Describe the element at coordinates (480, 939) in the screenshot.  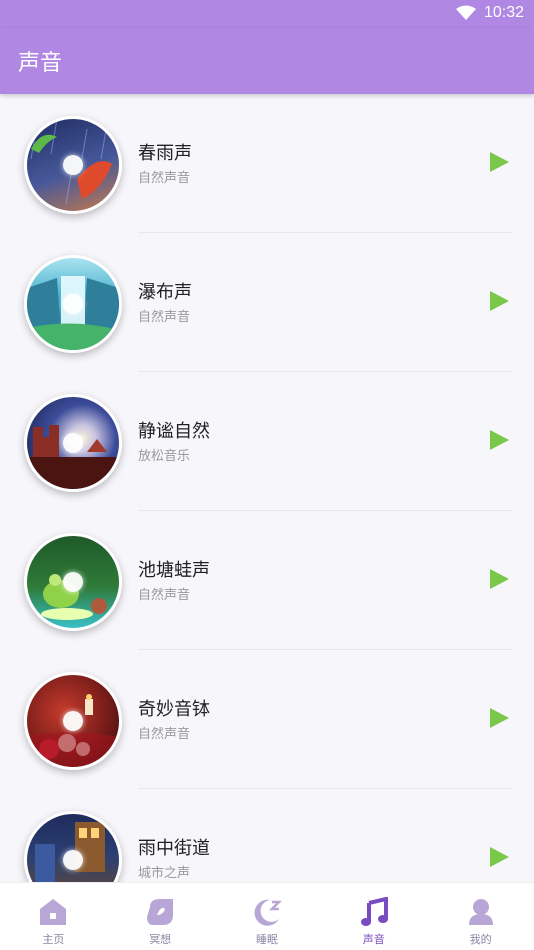
I see `nav-label-profile: 我的` at that location.